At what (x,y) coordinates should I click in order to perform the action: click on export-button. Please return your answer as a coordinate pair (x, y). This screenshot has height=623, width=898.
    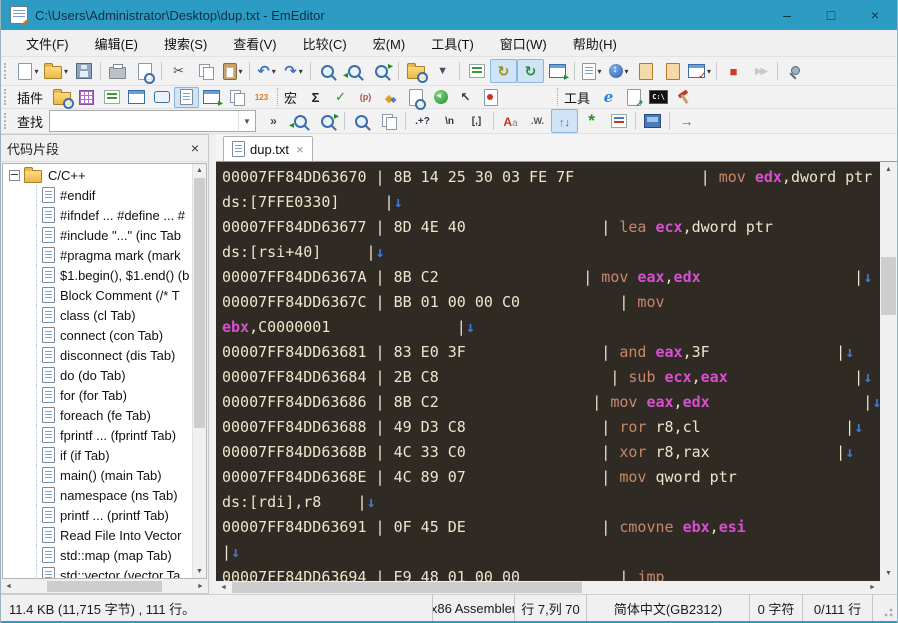
    Looking at the image, I should click on (633, 98).